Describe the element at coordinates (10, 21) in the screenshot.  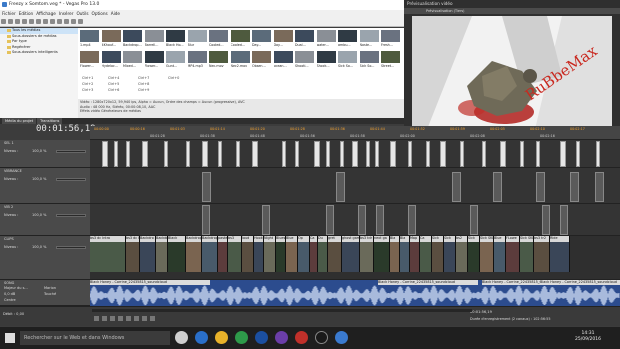
I see `open-icon` at that location.